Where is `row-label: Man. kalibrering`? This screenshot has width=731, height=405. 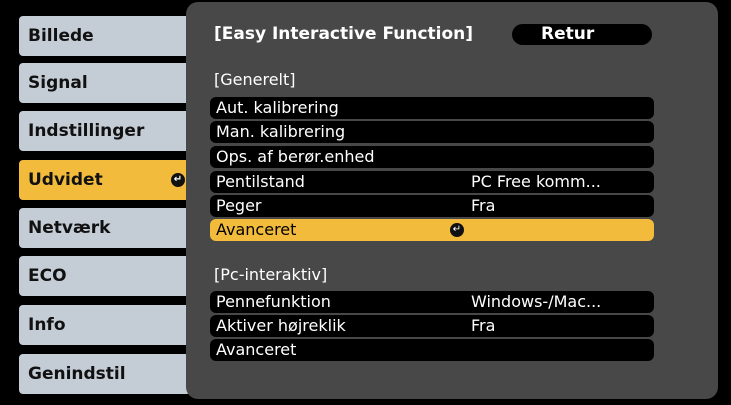 row-label: Man. kalibrering is located at coordinates (281, 131).